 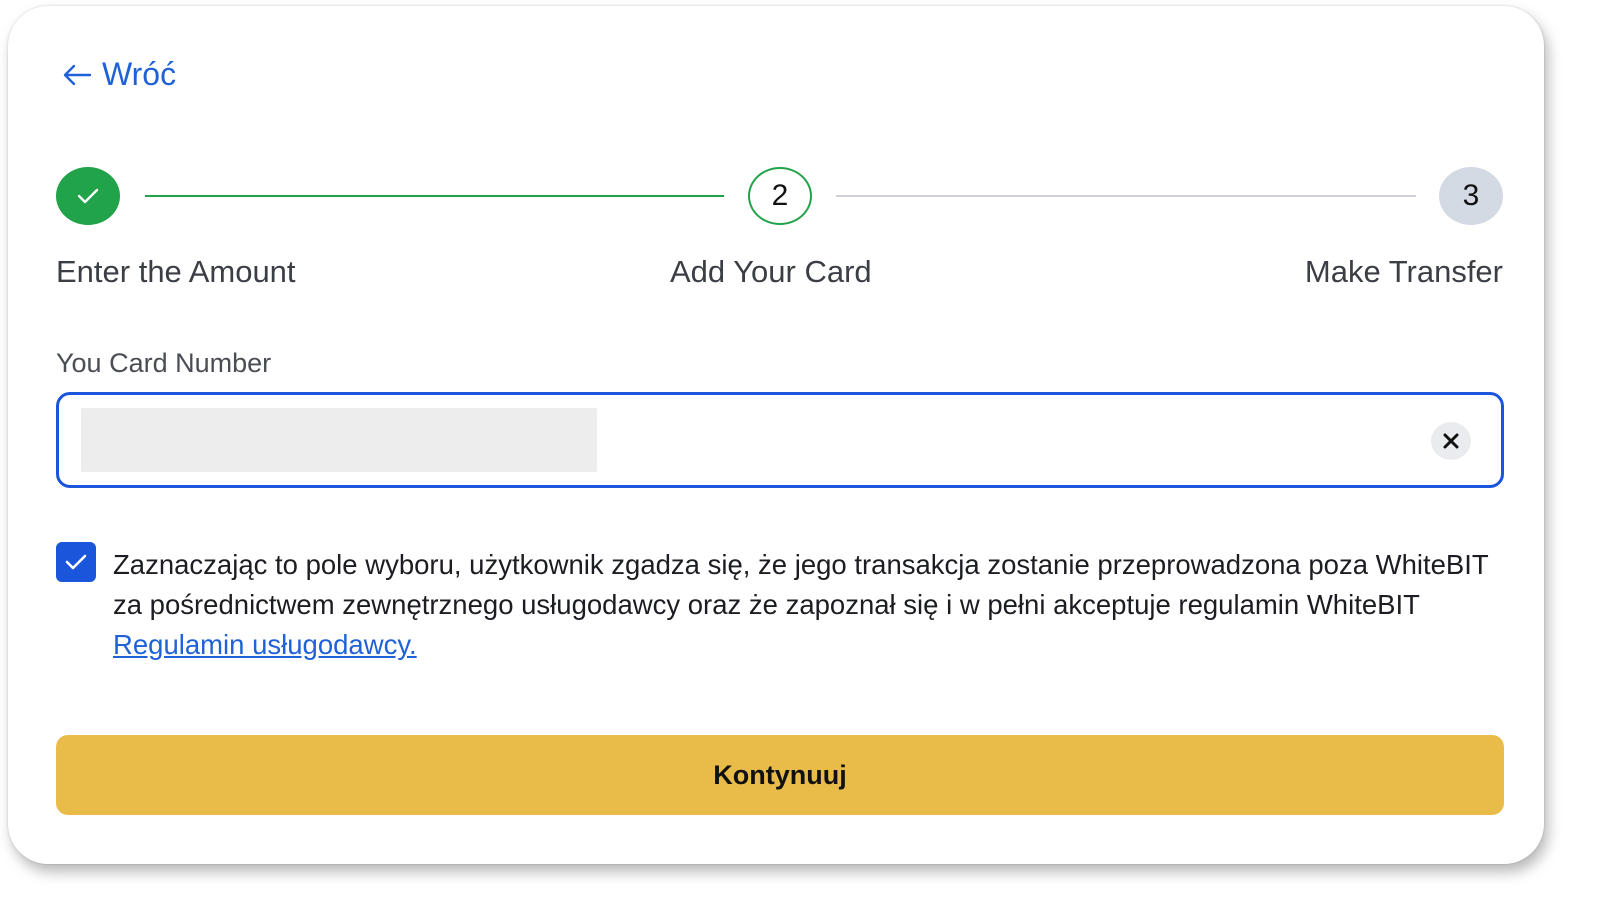 I want to click on close-icon, so click(x=1451, y=441).